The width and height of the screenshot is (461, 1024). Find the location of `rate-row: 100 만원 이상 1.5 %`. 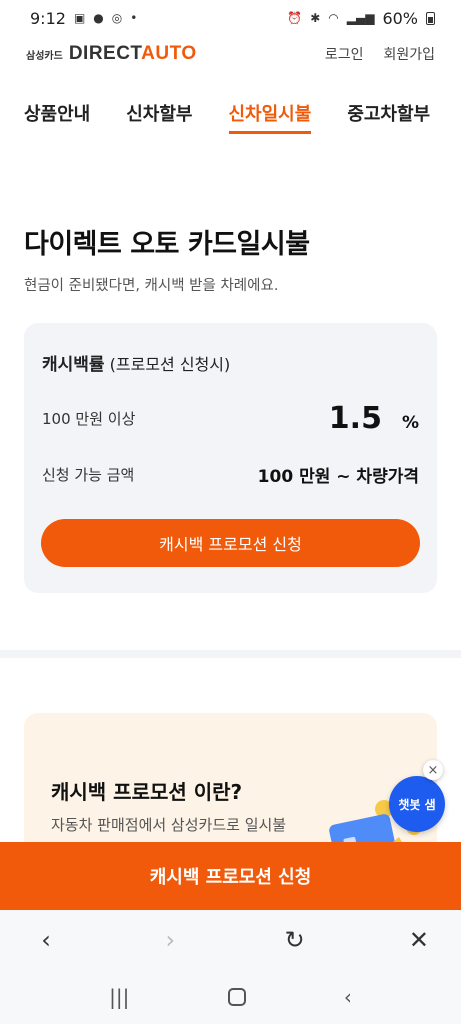

rate-row: 100 만원 이상 1.5 % is located at coordinates (230, 418).